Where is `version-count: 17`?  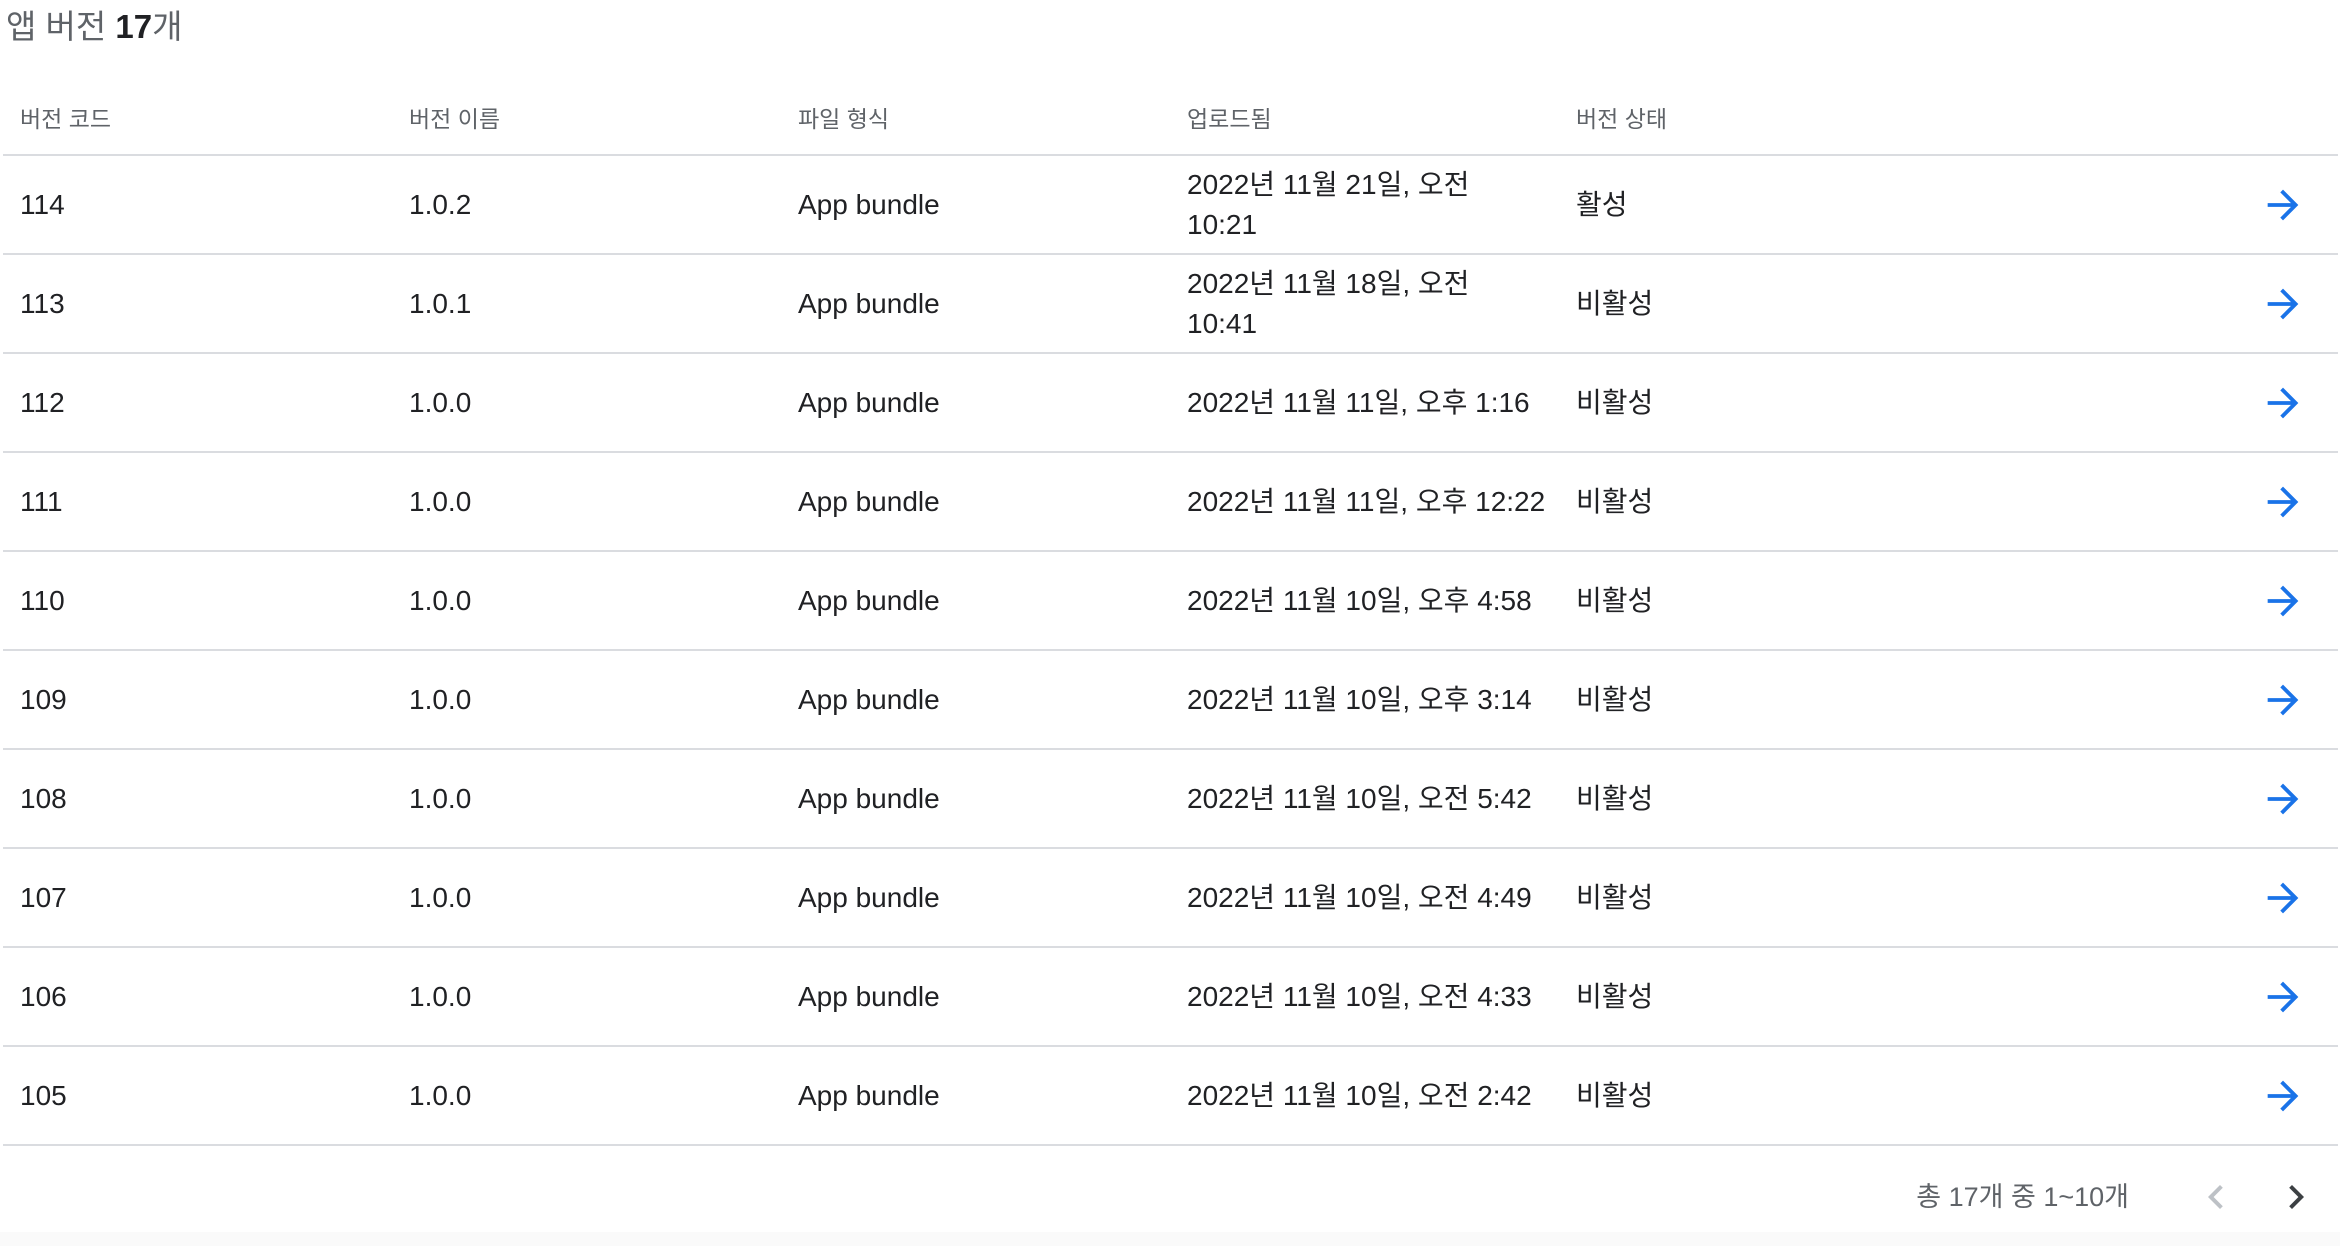
version-count: 17 is located at coordinates (134, 26).